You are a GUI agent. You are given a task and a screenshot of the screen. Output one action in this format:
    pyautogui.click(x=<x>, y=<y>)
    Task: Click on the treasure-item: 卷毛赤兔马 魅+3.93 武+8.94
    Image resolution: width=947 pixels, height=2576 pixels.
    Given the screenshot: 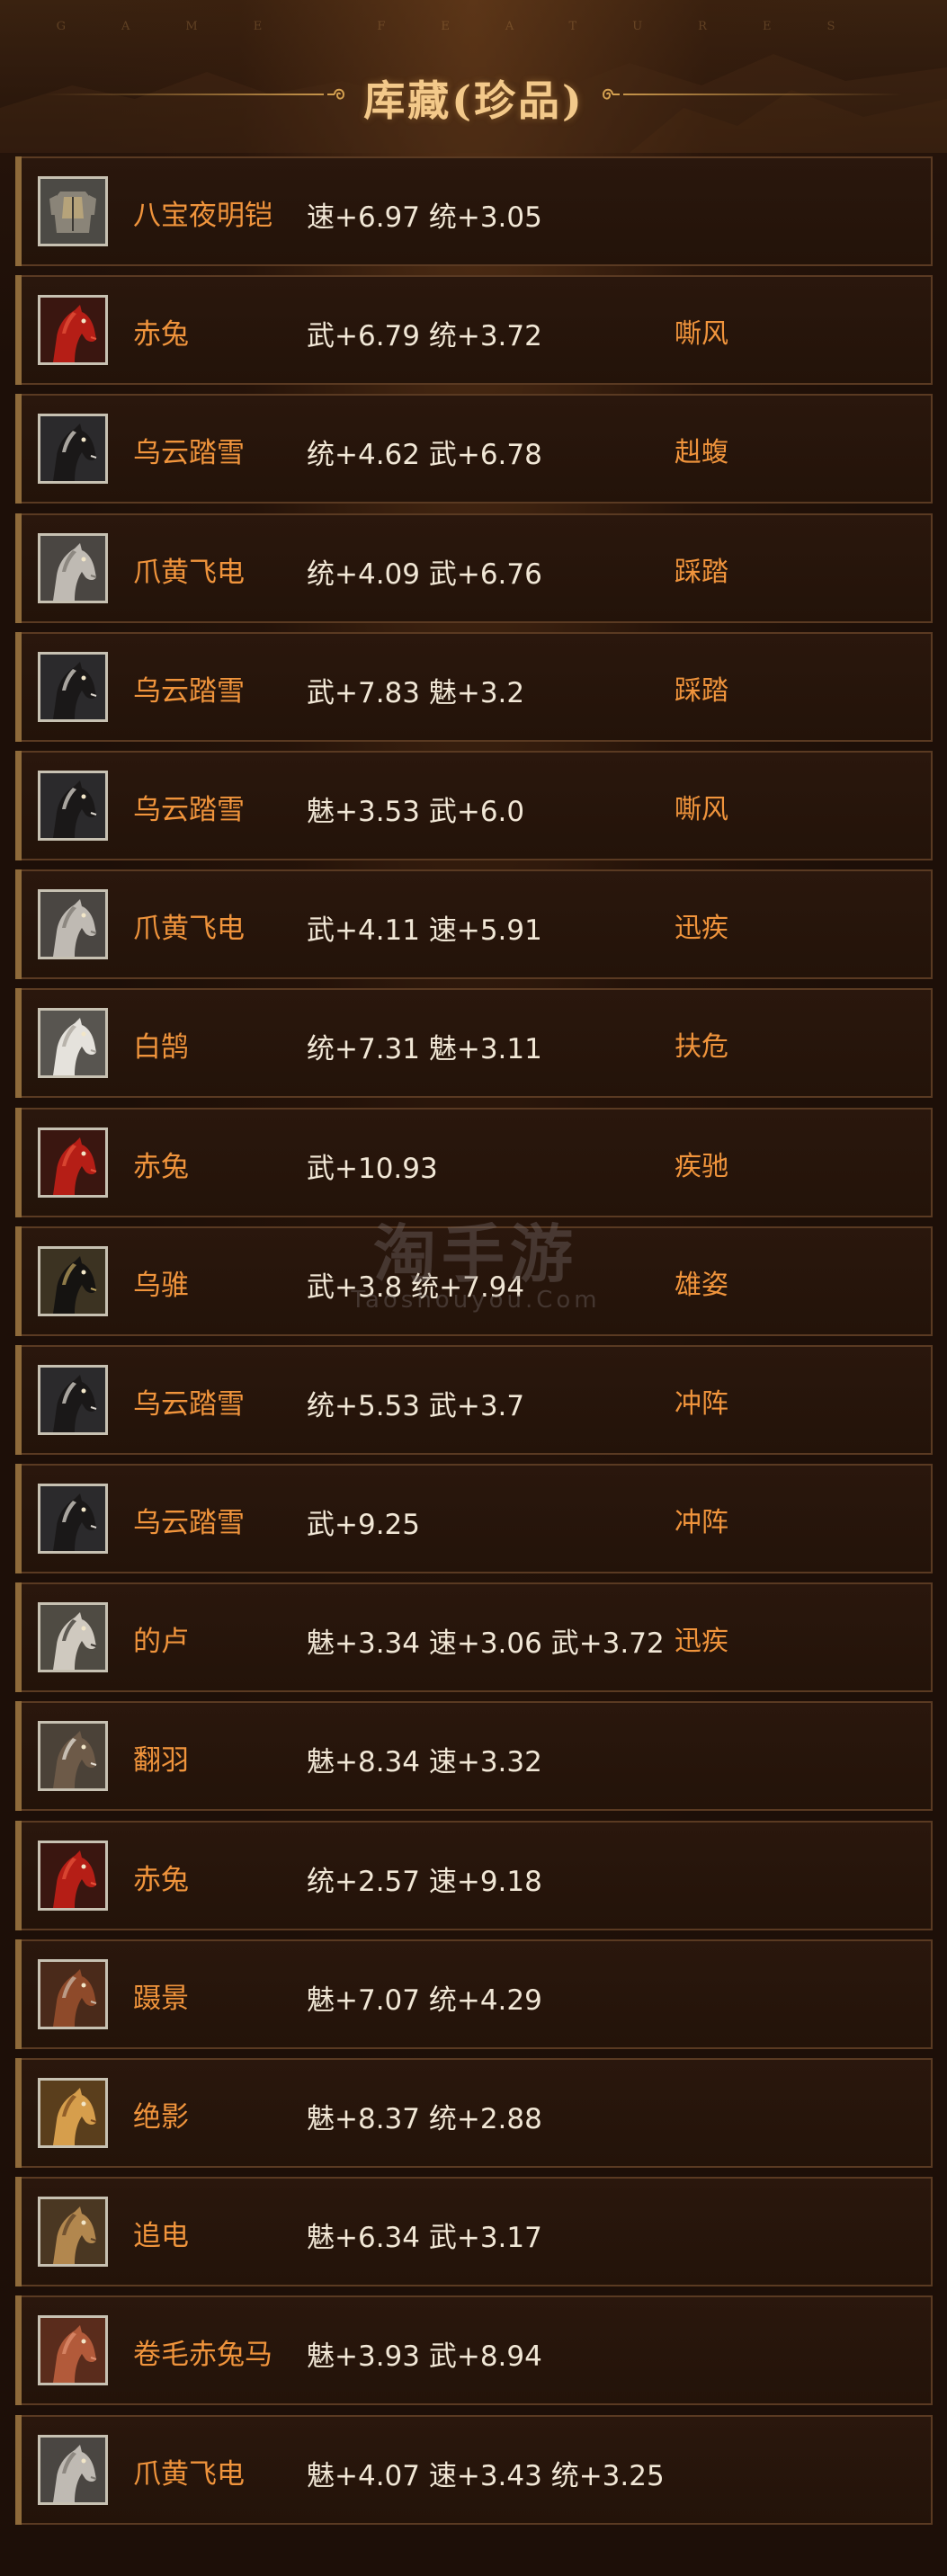 What is the action you would take?
    pyautogui.click(x=474, y=2351)
    